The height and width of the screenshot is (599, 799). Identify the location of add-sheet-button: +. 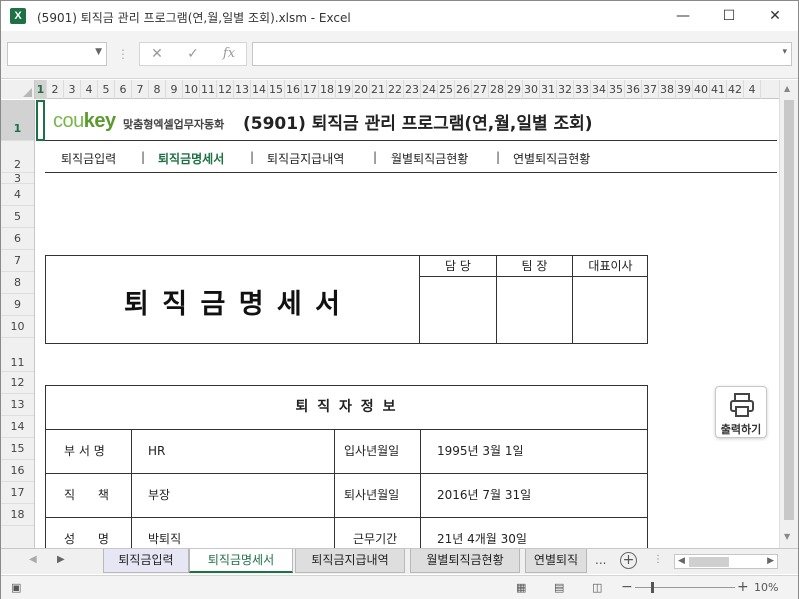
(628, 560).